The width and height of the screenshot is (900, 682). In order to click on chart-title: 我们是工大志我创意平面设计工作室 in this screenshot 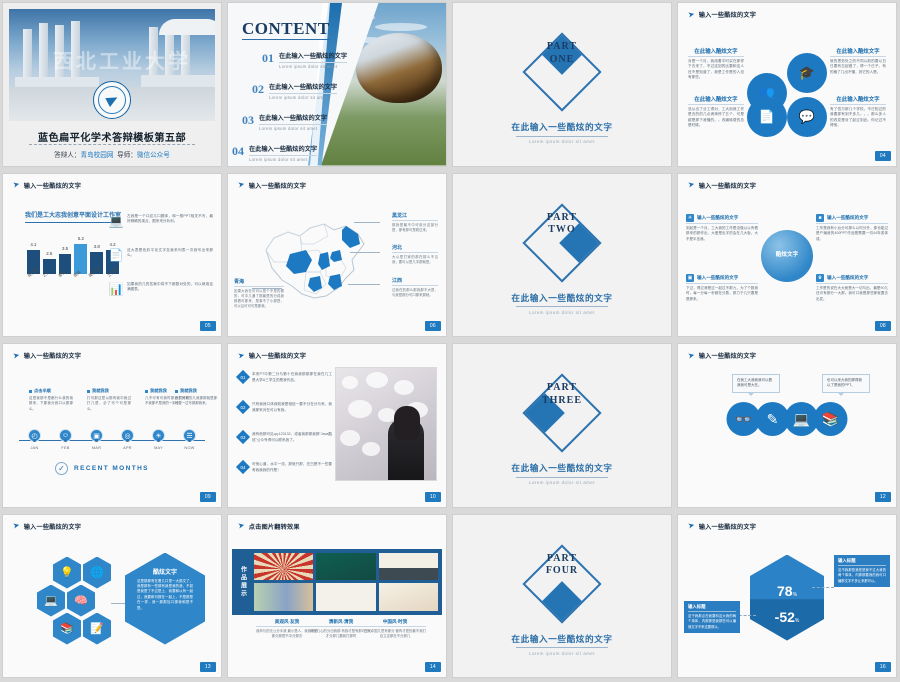, I will do `click(73, 217)`.